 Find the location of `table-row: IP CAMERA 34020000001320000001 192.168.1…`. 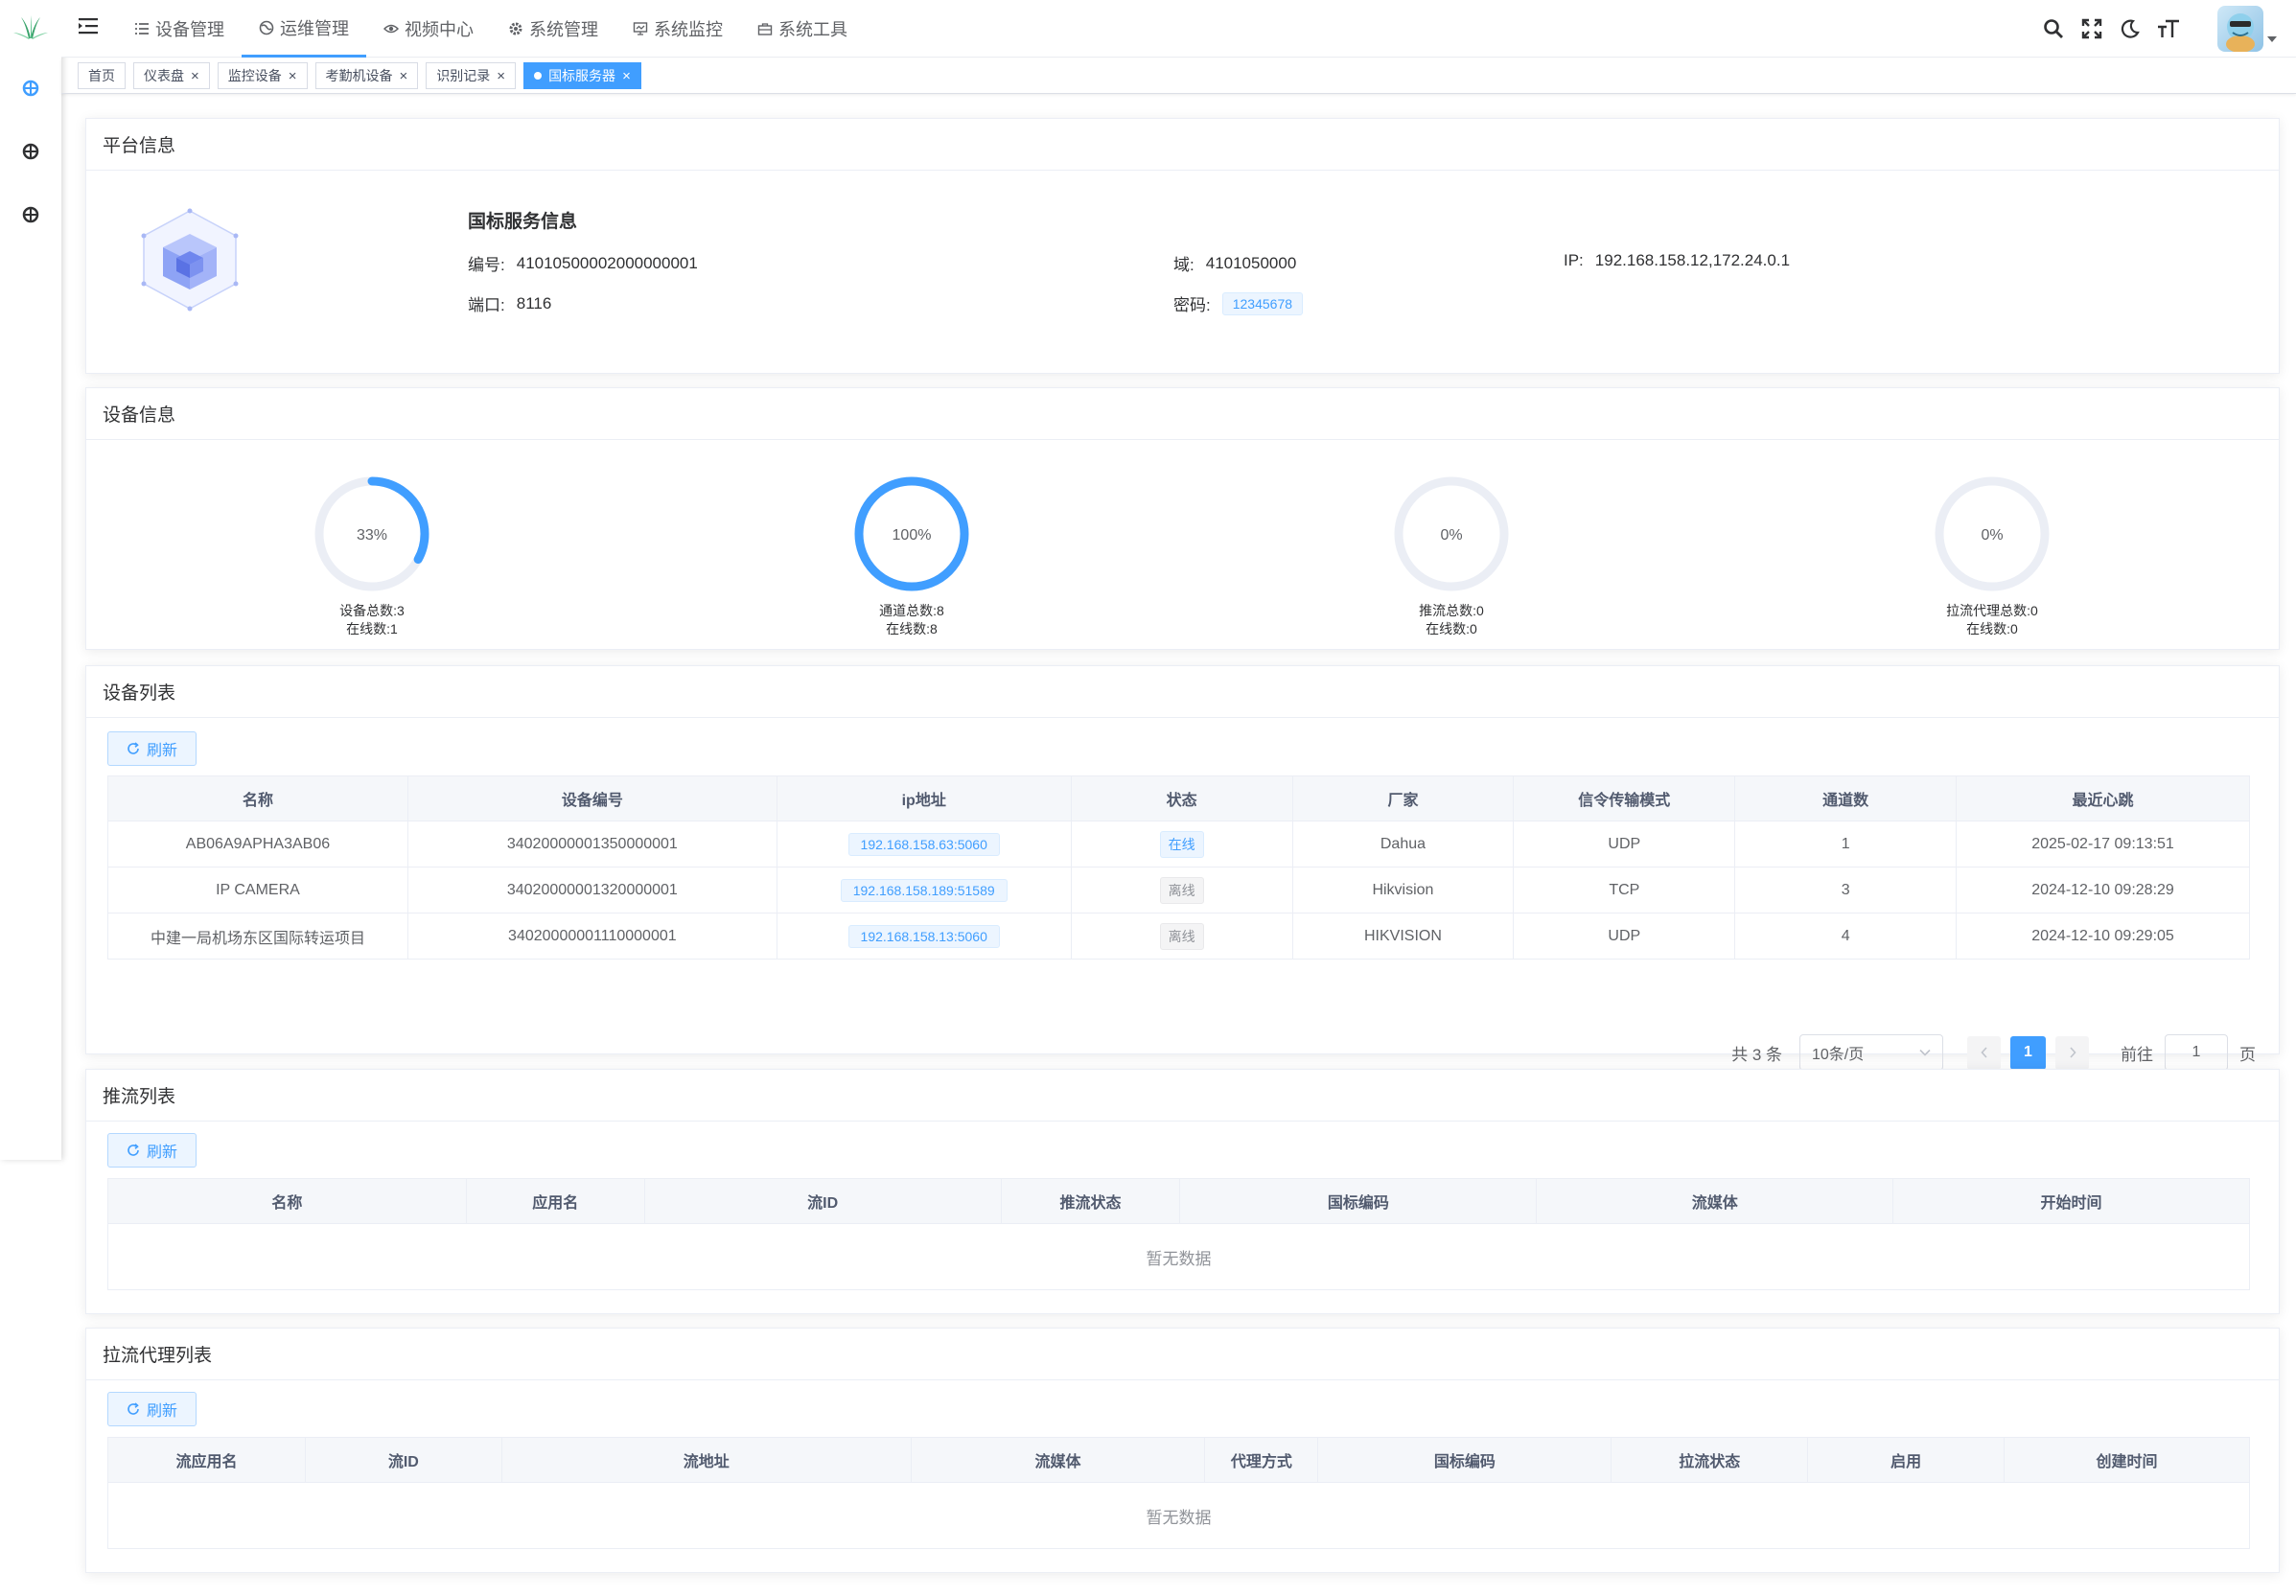

table-row: IP CAMERA 34020000001320000001 192.168.1… is located at coordinates (1178, 890).